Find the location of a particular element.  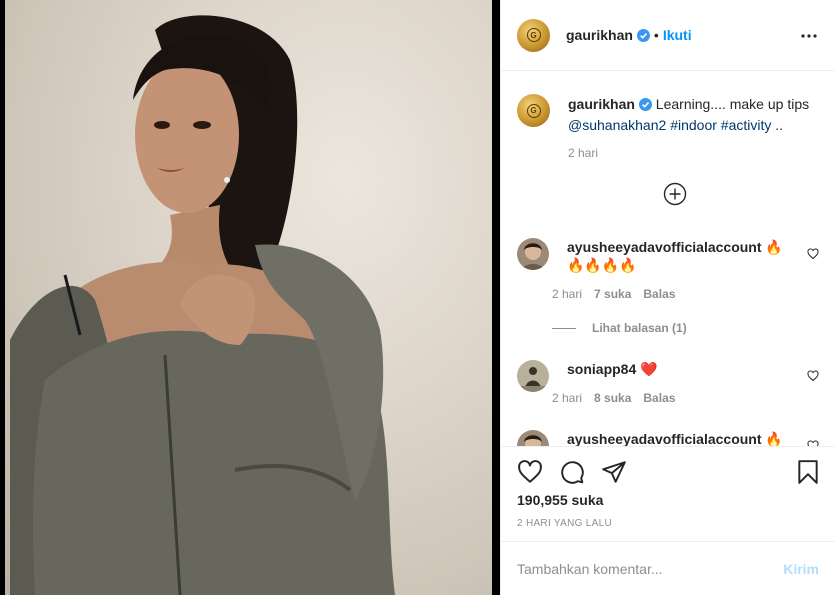

add-comment-bar: Kirim is located at coordinates (668, 568).